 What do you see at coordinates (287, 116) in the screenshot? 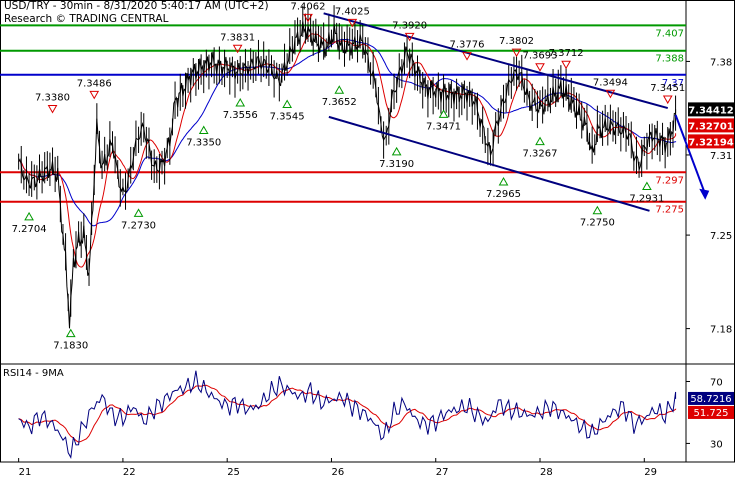
I see `marker-low-label: 7.3545` at bounding box center [287, 116].